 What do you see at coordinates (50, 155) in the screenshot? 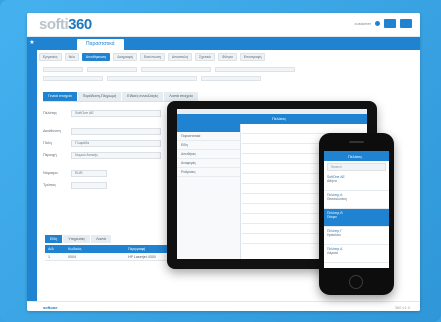
I see `detail-label: Περιοχή` at bounding box center [50, 155].